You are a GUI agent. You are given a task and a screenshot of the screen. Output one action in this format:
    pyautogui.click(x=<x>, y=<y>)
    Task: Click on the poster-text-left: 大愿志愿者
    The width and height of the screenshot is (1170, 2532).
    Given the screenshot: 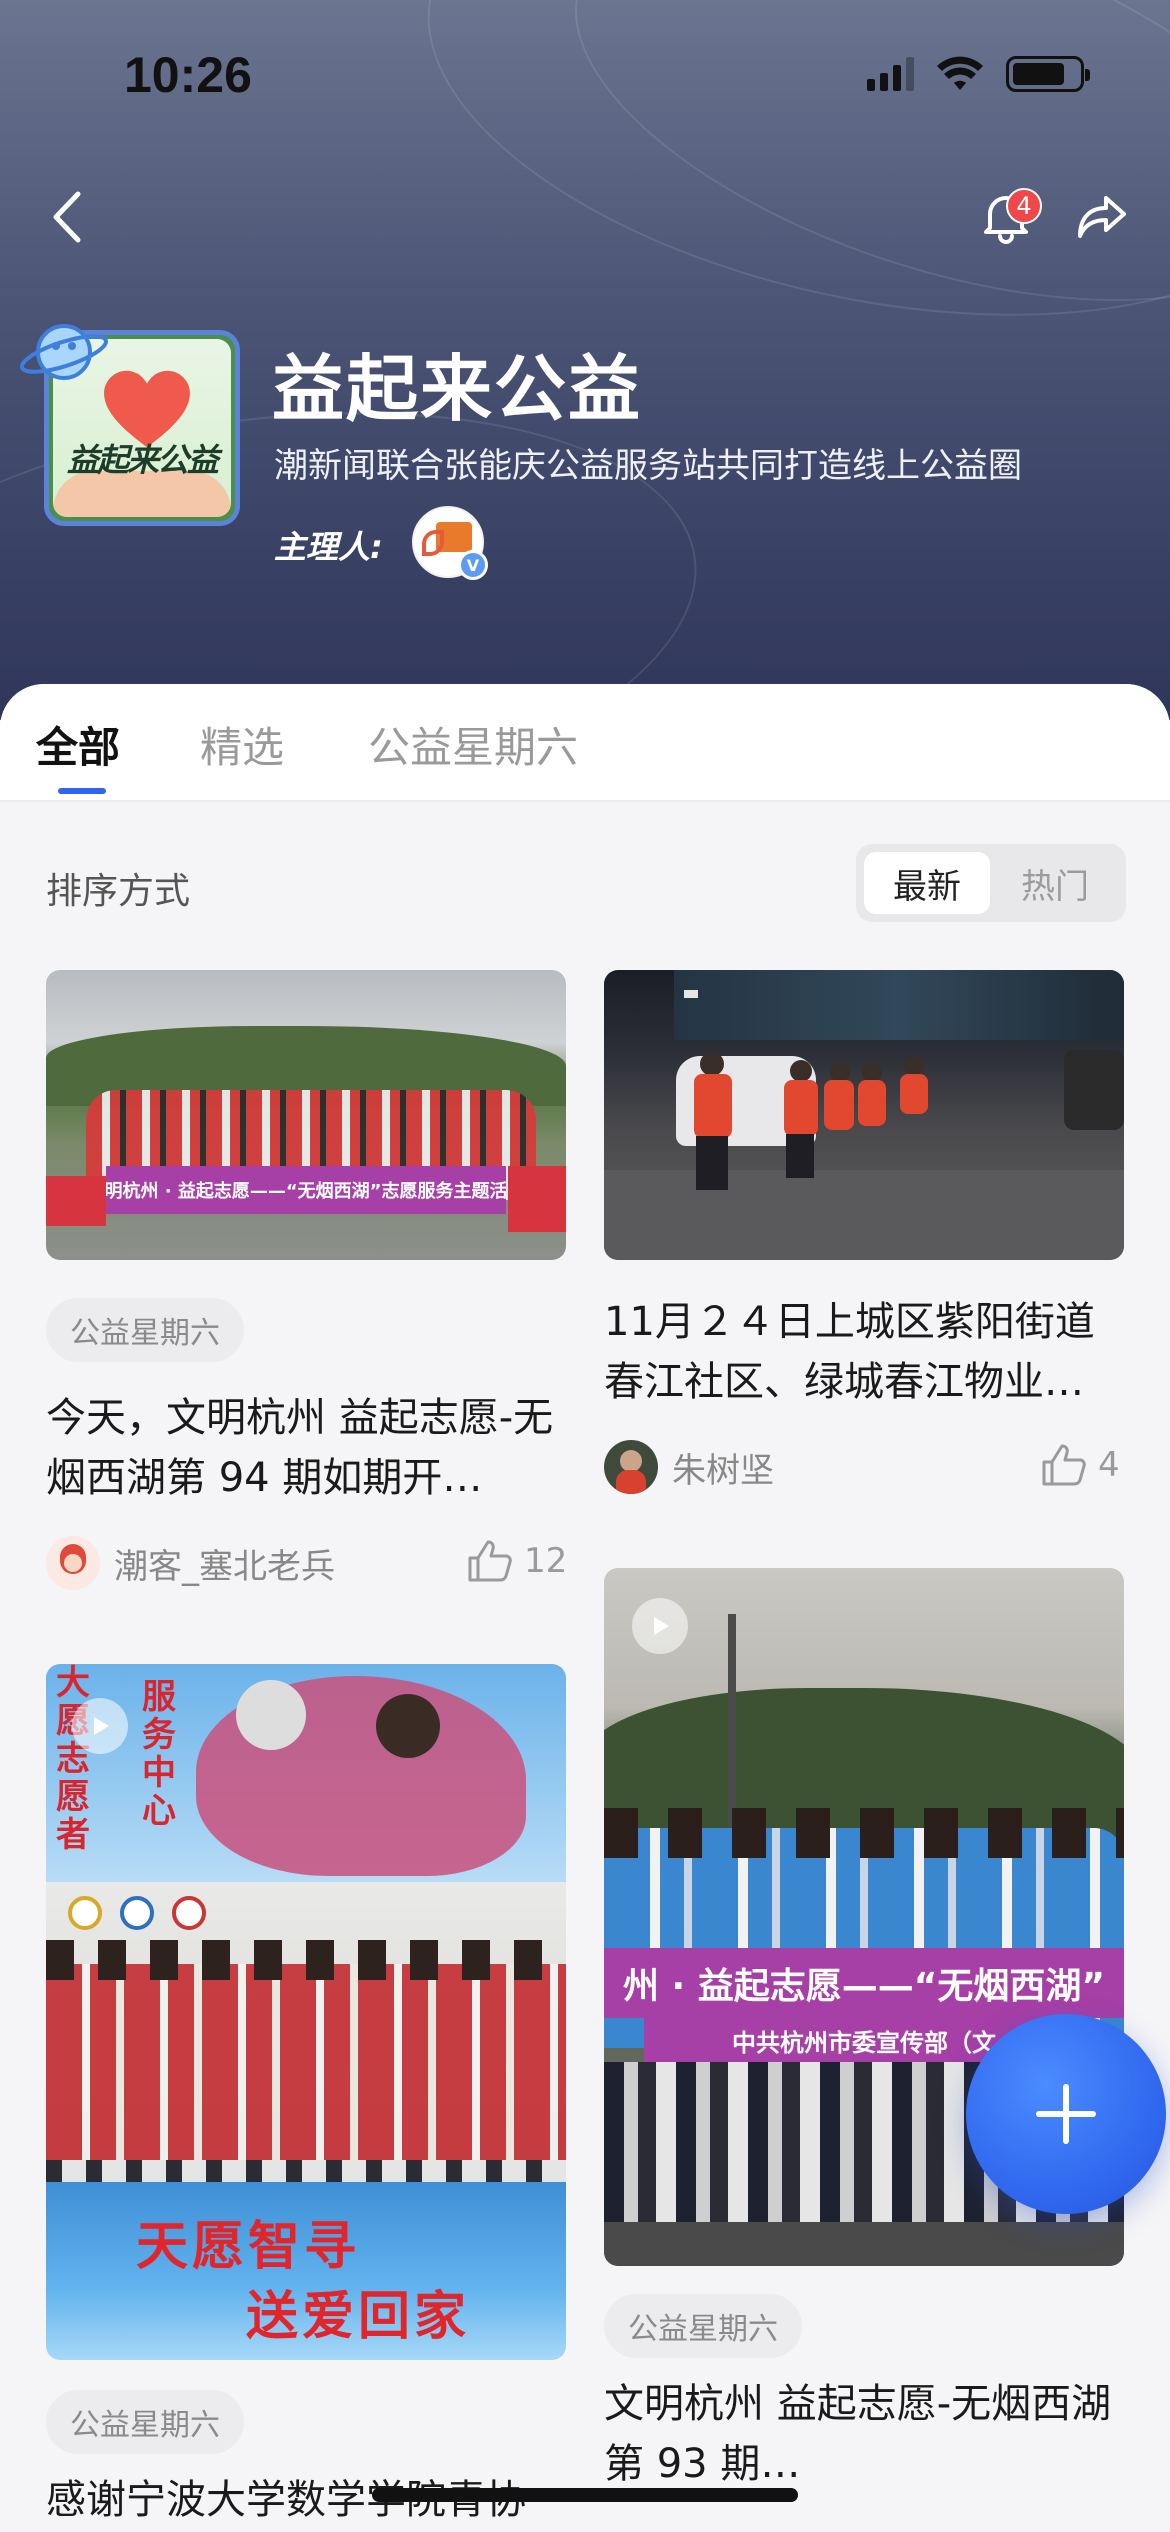 What is the action you would take?
    pyautogui.click(x=73, y=1759)
    